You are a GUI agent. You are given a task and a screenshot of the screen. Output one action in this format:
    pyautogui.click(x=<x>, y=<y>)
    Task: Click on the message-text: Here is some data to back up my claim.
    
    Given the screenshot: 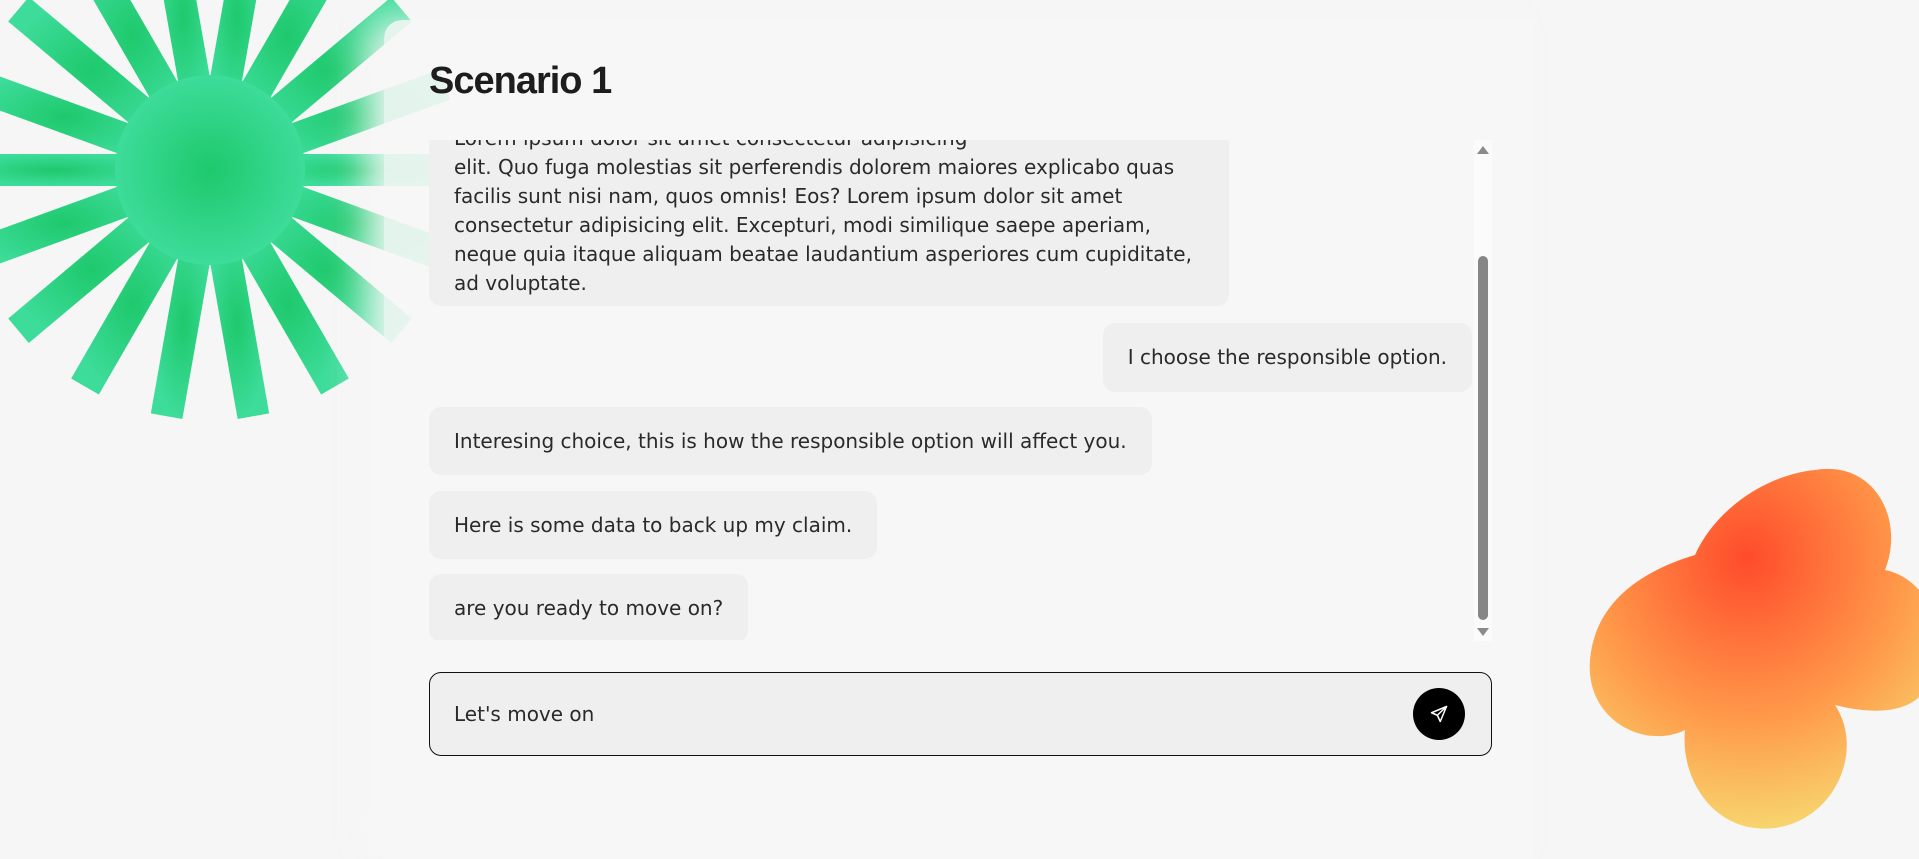 What is the action you would take?
    pyautogui.click(x=653, y=524)
    